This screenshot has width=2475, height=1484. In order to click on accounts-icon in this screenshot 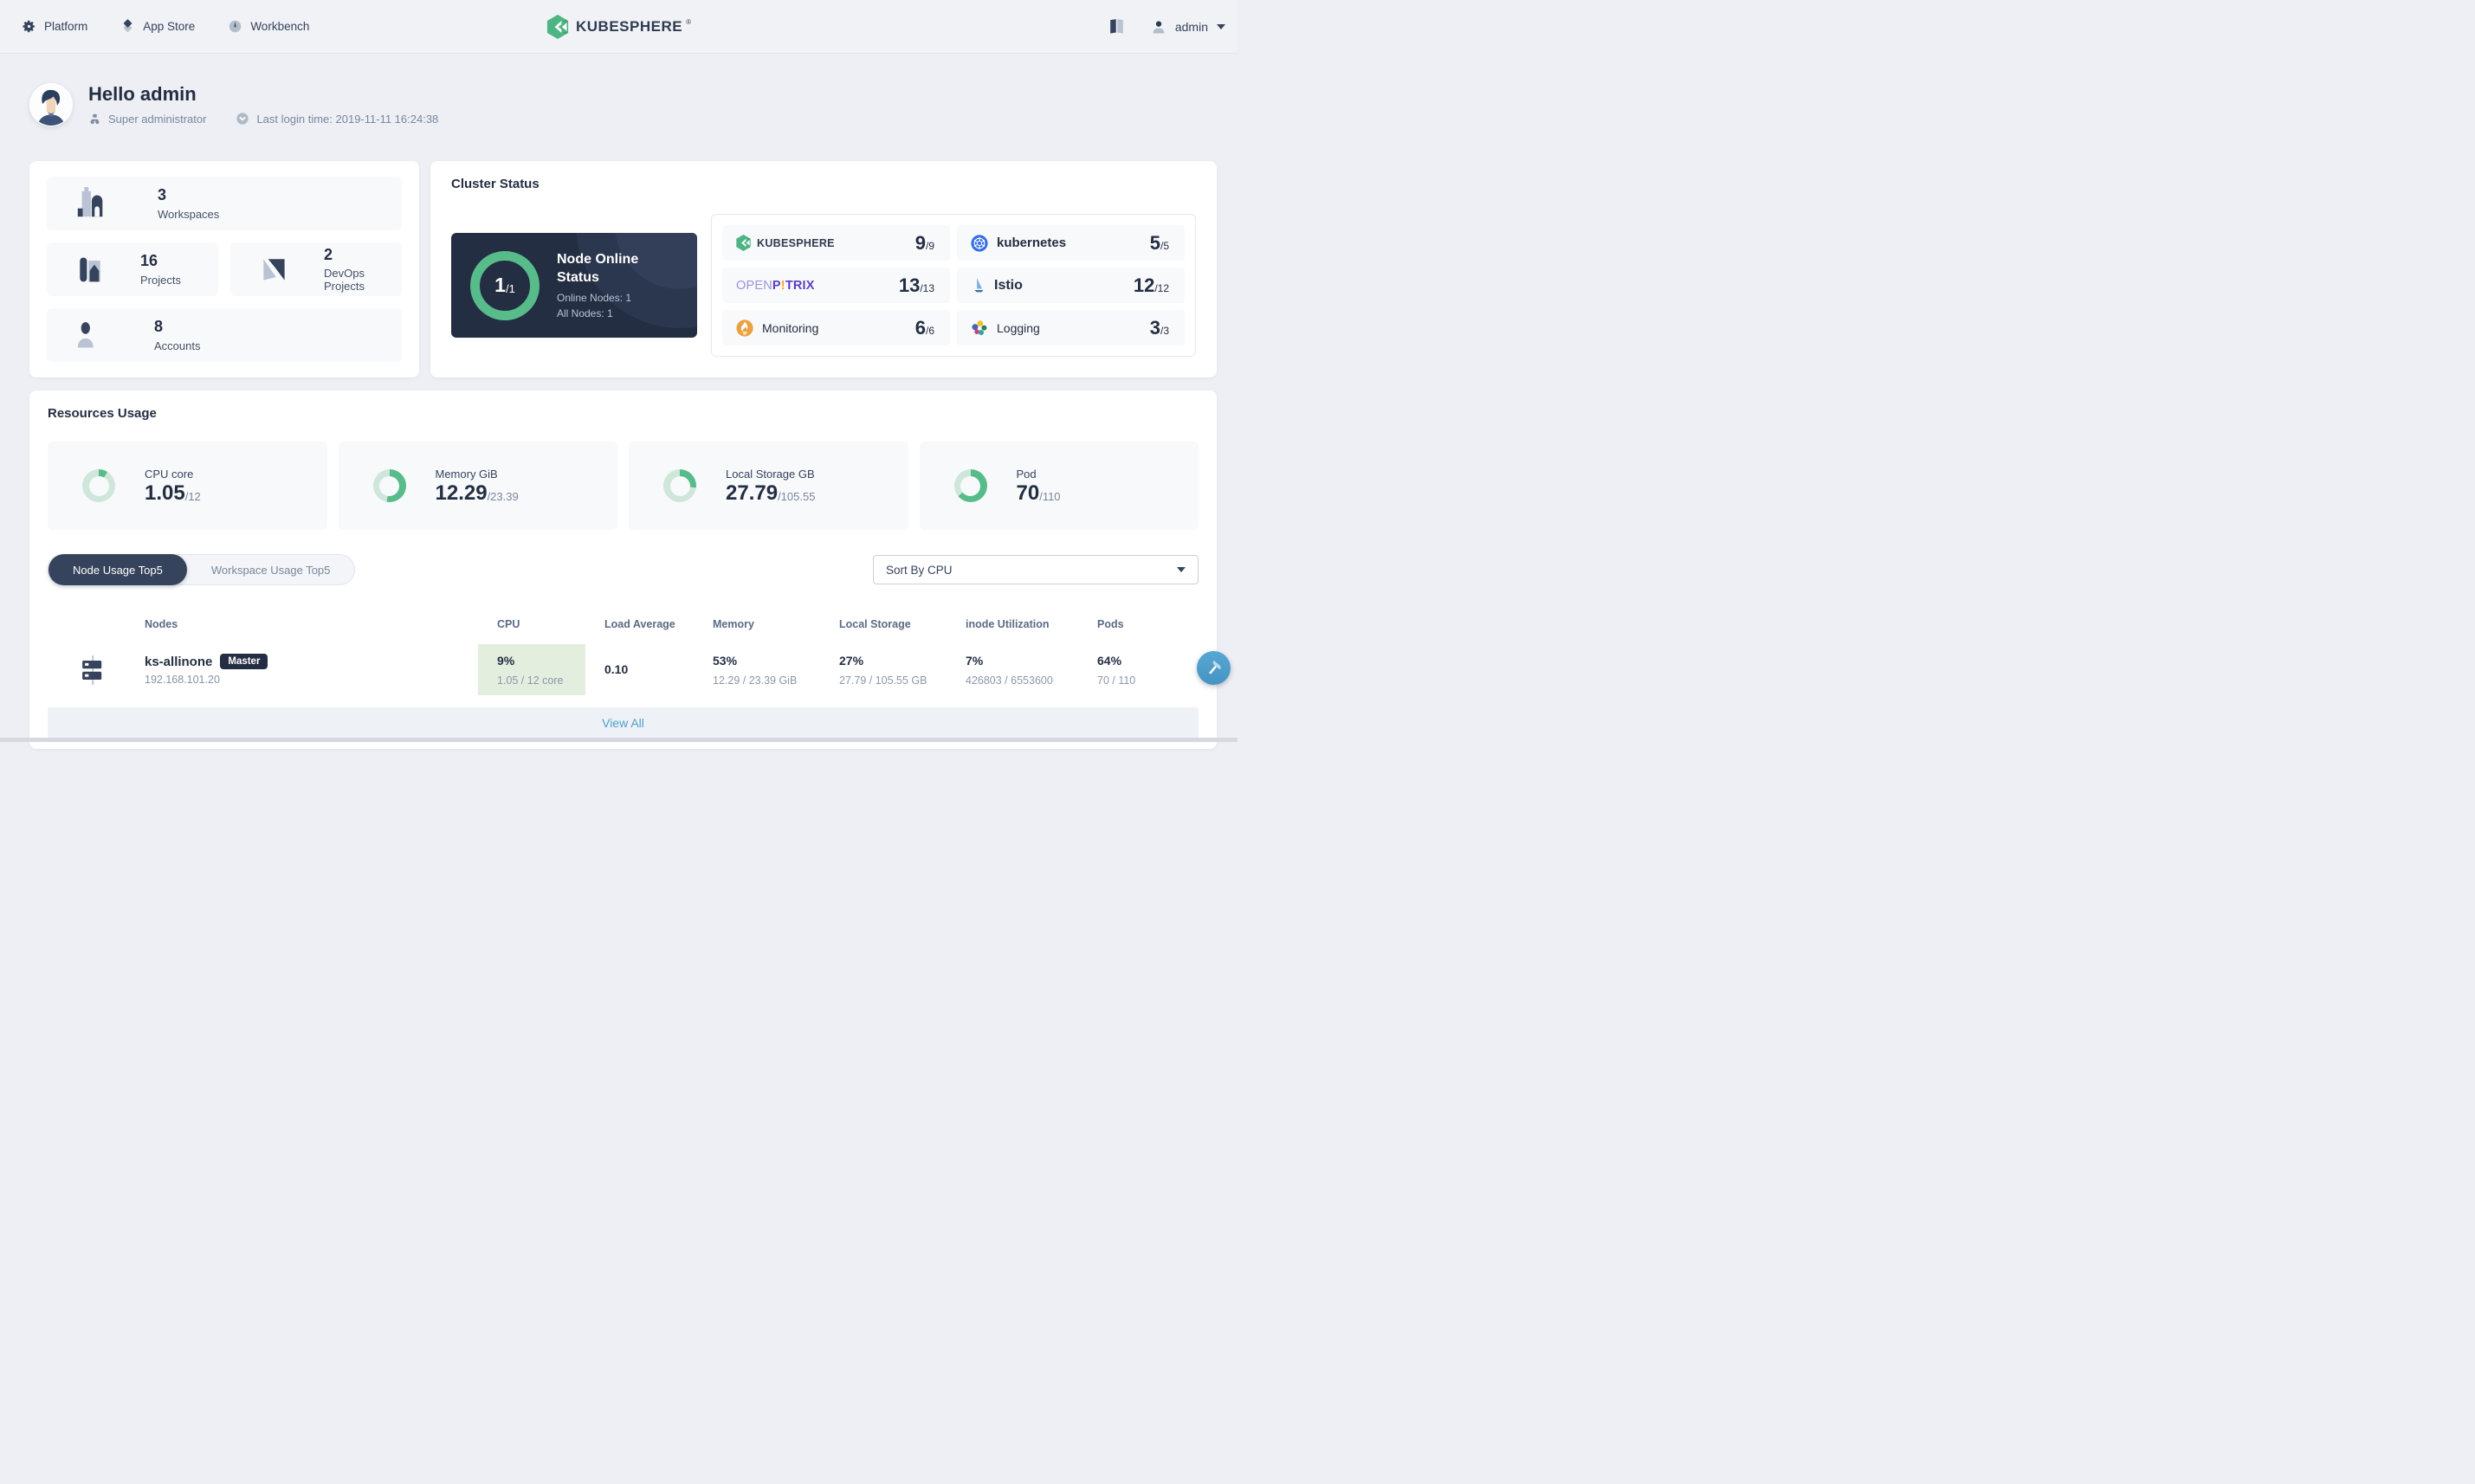, I will do `click(89, 335)`.